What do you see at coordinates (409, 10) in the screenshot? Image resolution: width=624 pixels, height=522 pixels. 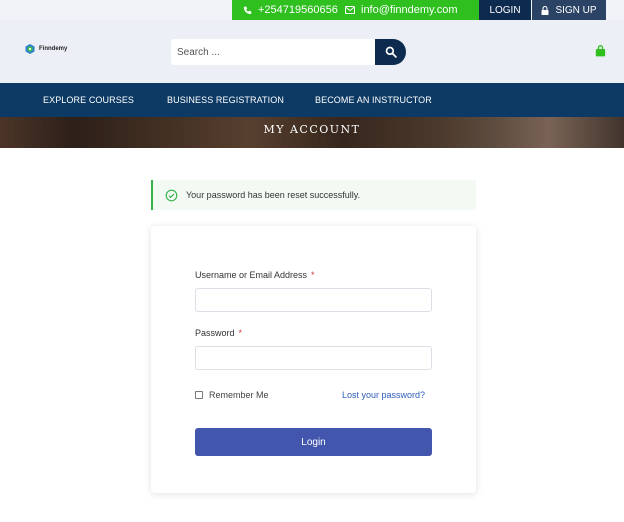 I see `email-address: info@finndemy.com` at bounding box center [409, 10].